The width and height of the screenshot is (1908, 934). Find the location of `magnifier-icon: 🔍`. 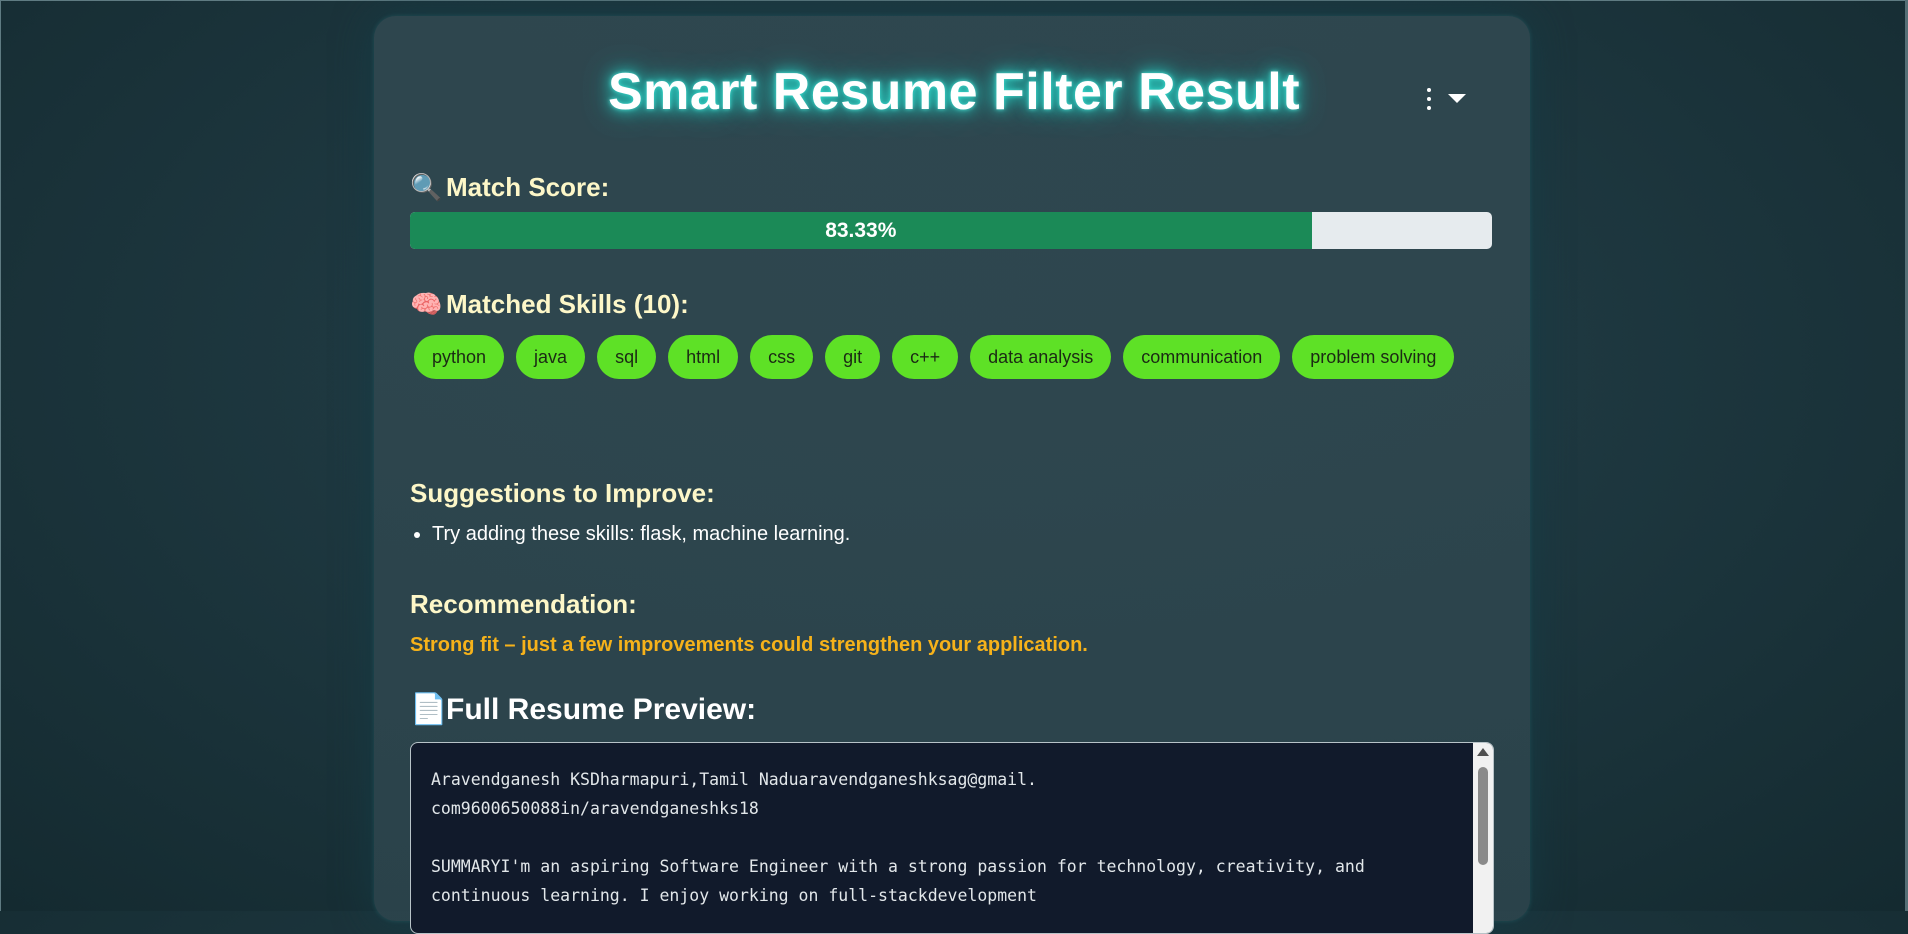

magnifier-icon: 🔍 is located at coordinates (426, 187).